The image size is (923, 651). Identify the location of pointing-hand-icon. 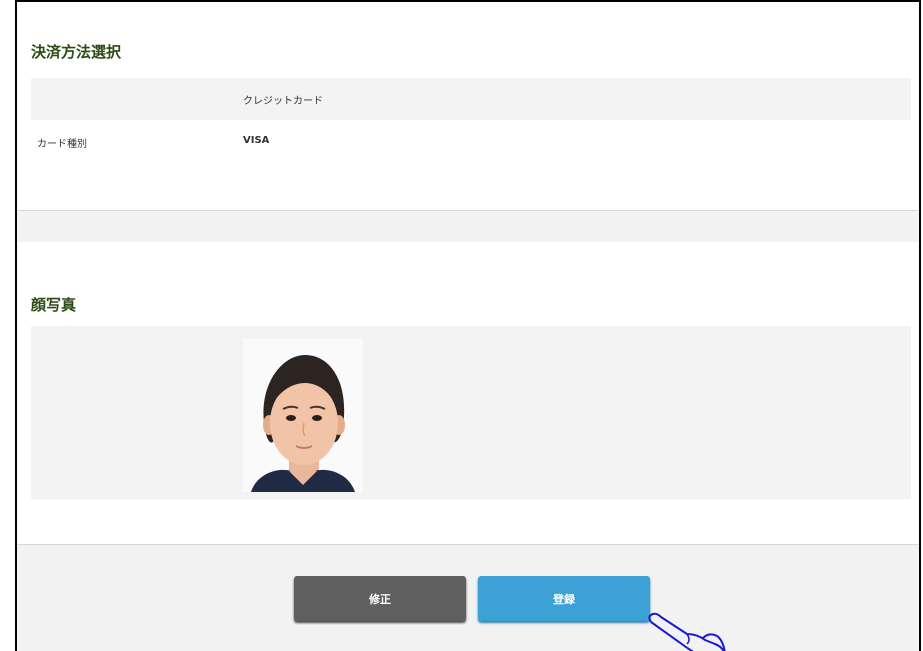
(687, 631).